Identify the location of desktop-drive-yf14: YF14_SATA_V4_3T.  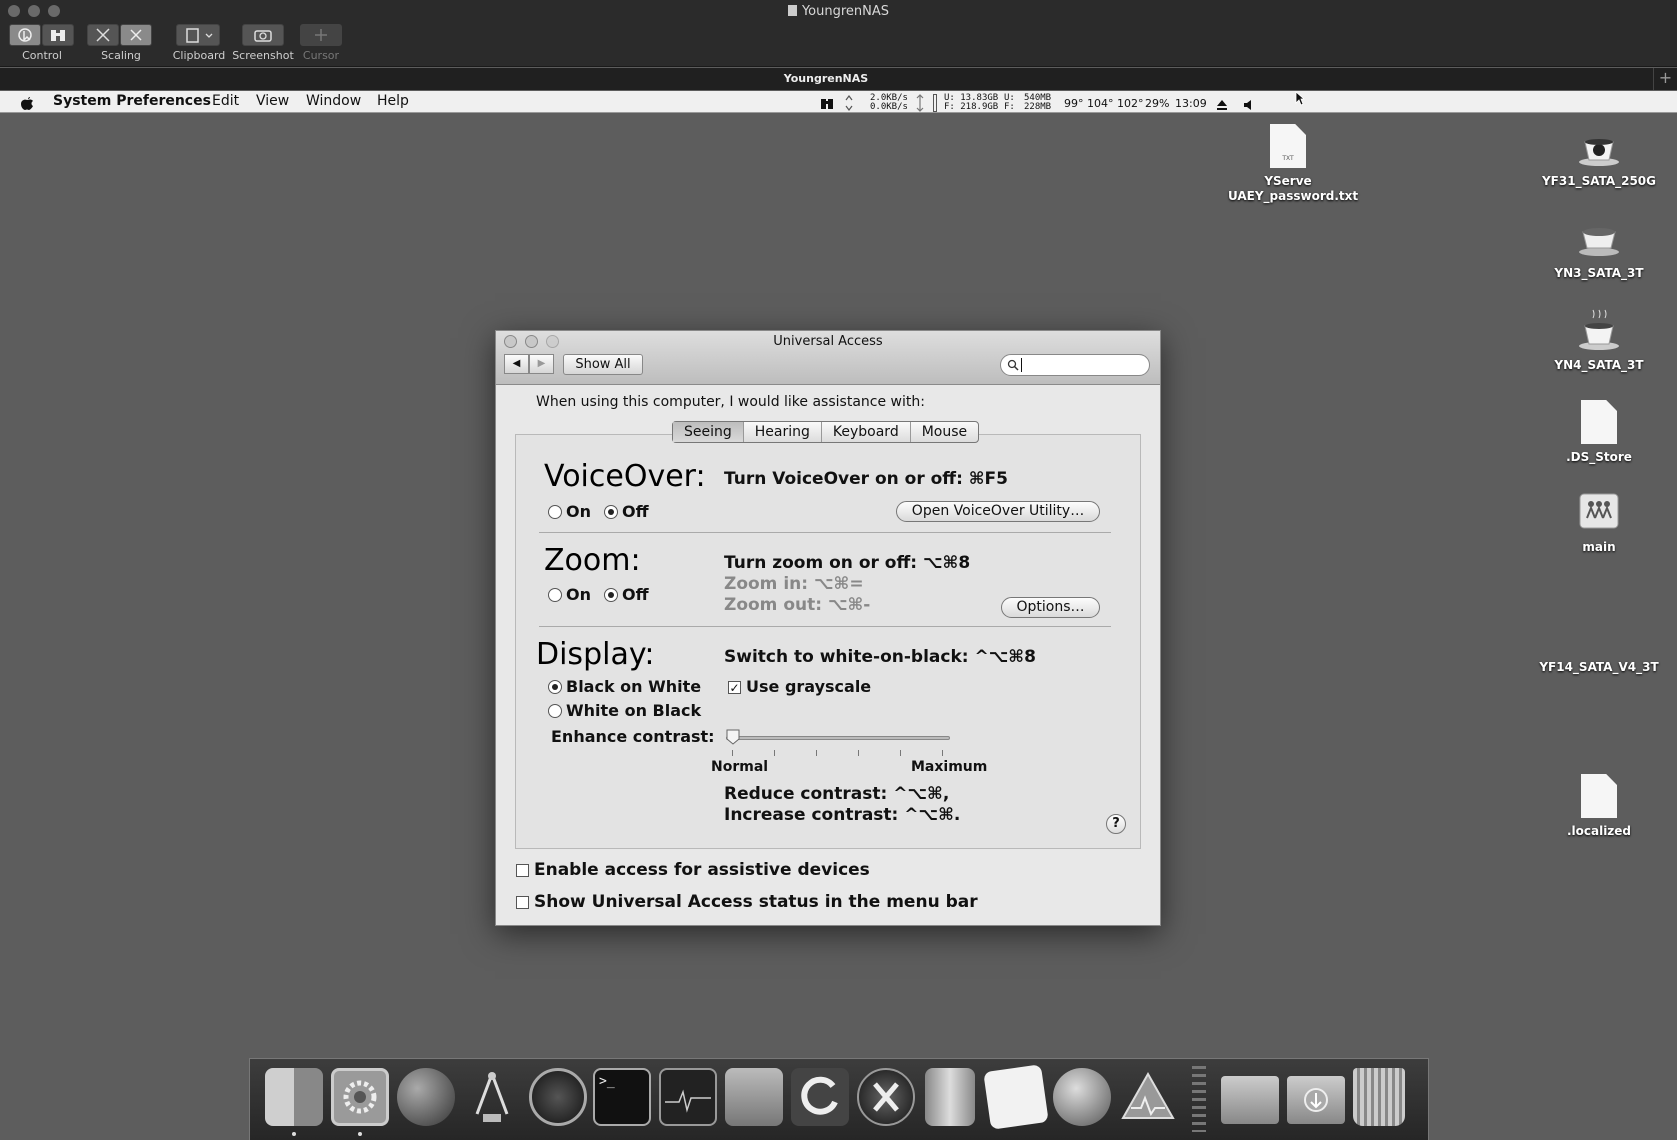
(1599, 667).